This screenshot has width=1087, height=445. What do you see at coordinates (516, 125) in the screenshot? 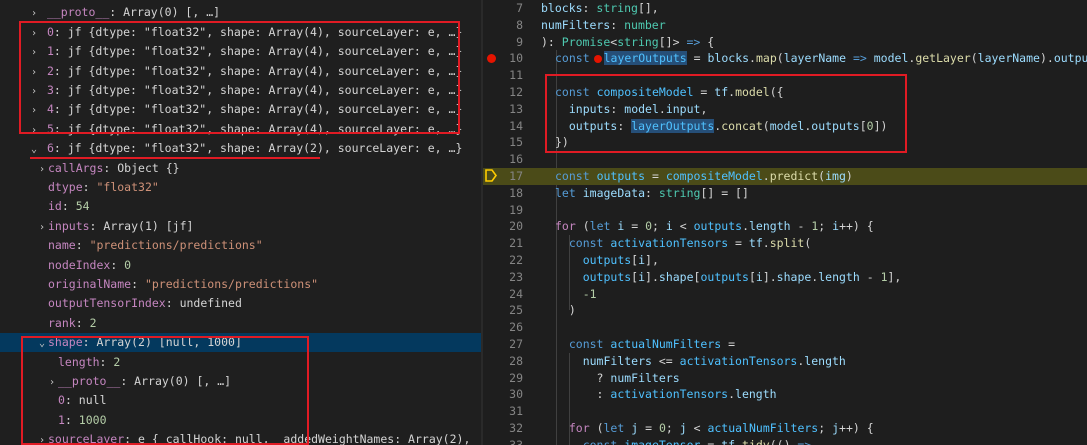
I see `line-number: 14` at bounding box center [516, 125].